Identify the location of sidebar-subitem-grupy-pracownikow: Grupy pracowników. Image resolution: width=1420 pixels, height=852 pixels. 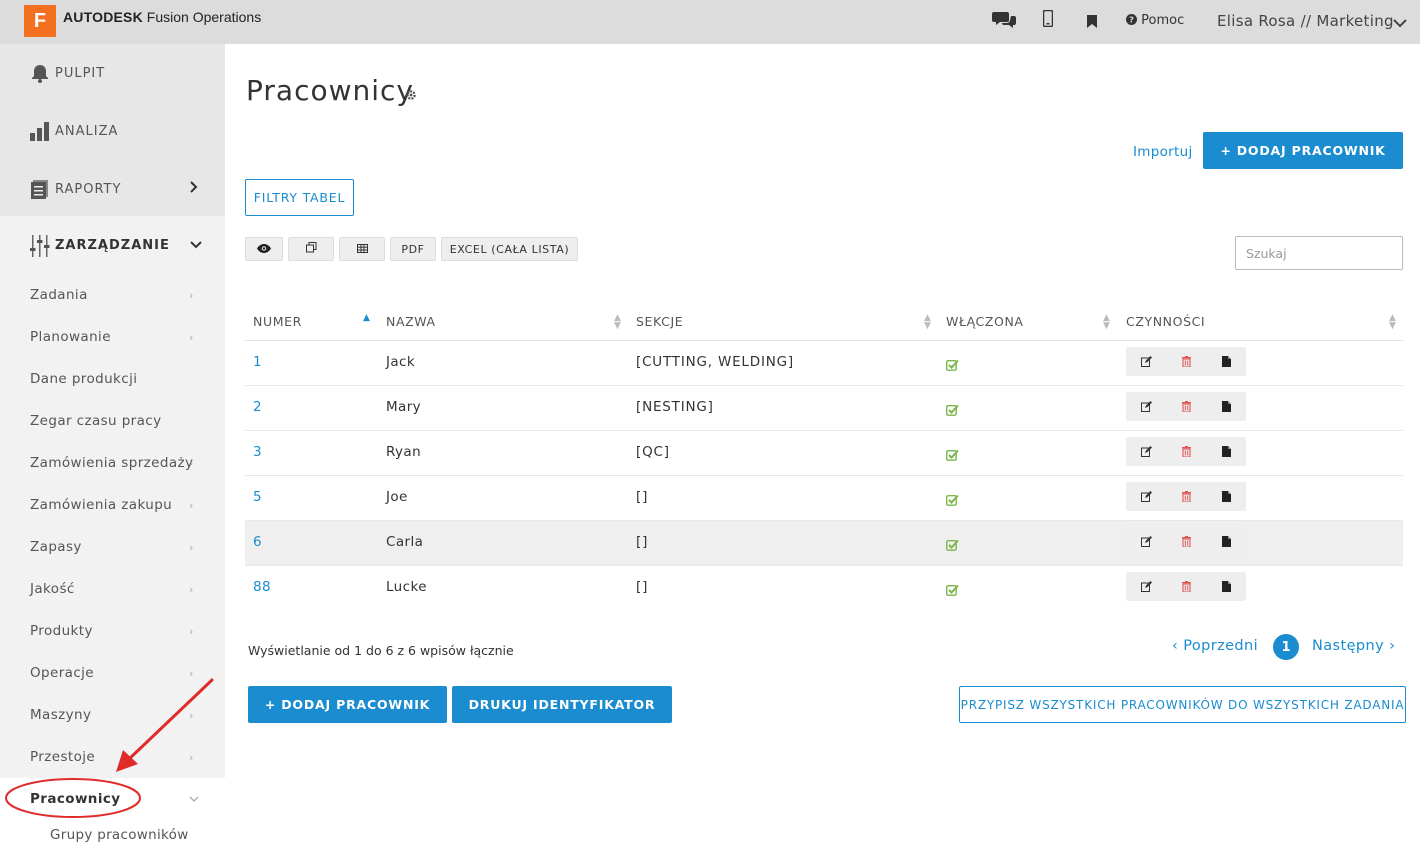
(112, 834).